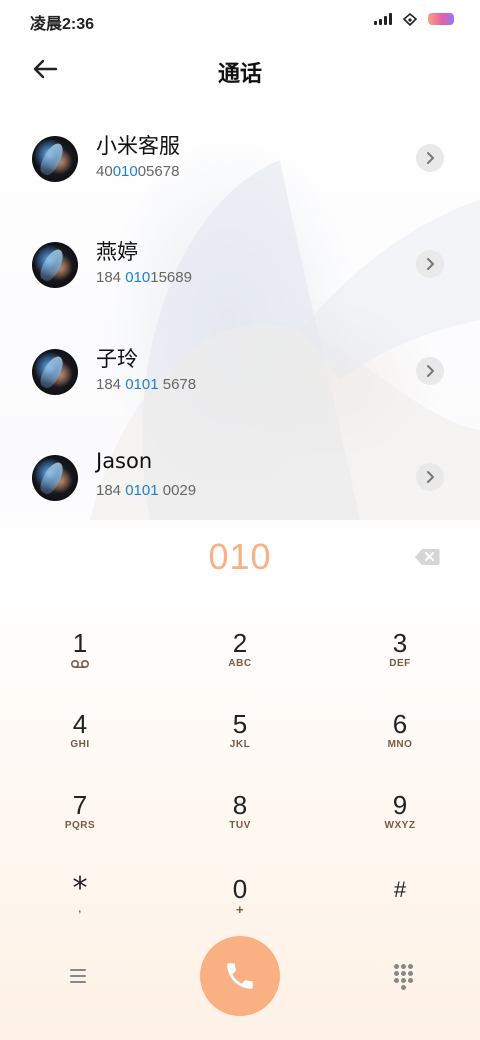  What do you see at coordinates (240, 497) in the screenshot?
I see `contact-row: Jason 184 0101 0029` at bounding box center [240, 497].